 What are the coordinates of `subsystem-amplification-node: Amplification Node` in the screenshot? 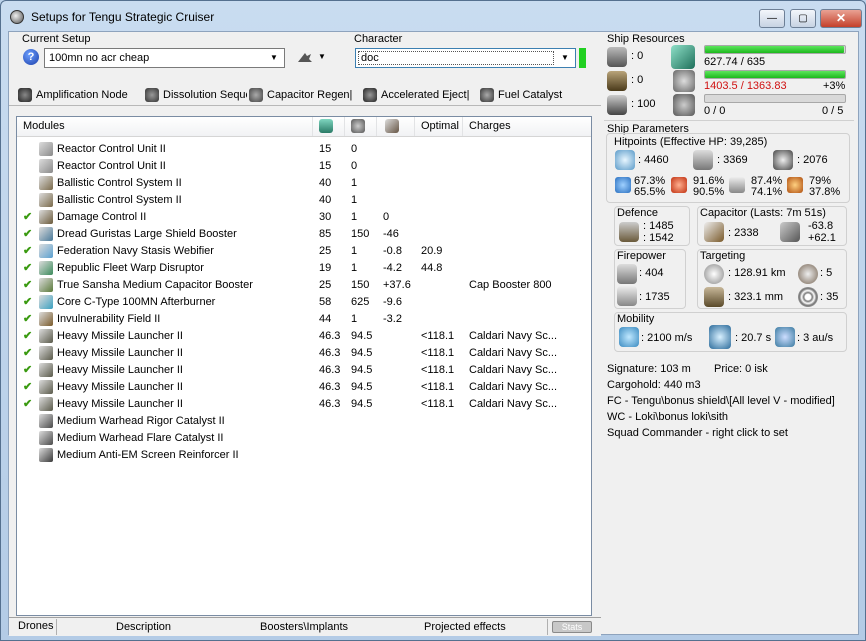 It's located at (81, 95).